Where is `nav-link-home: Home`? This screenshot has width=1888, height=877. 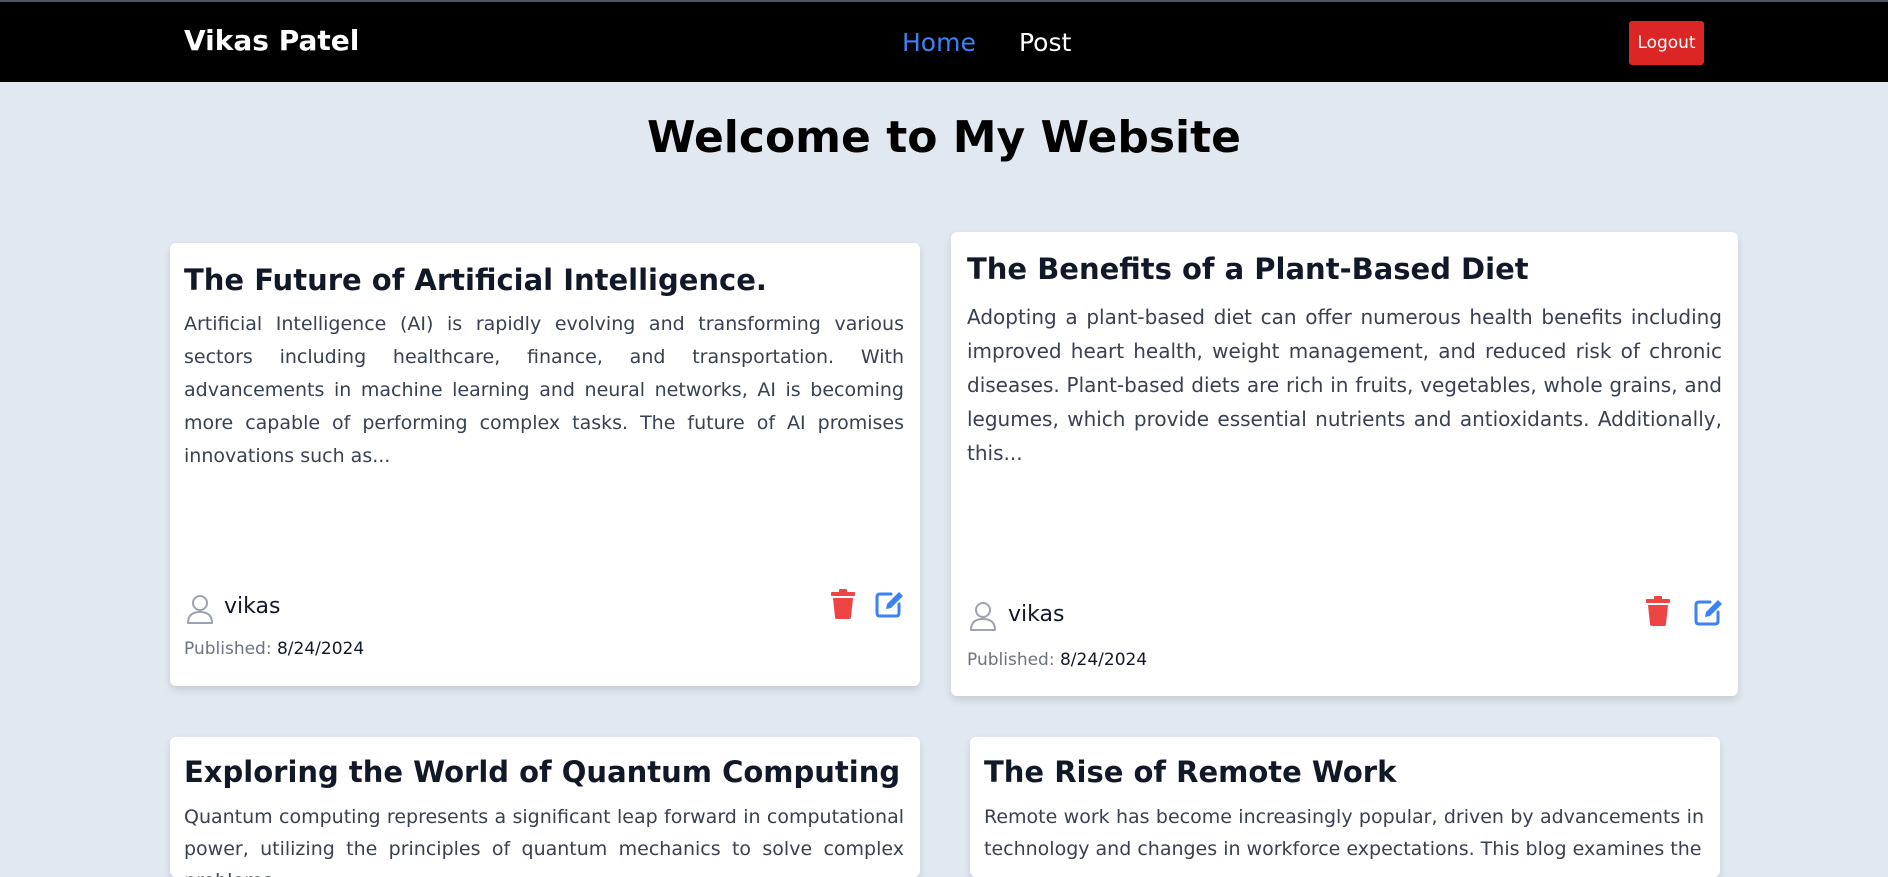 nav-link-home: Home is located at coordinates (939, 42).